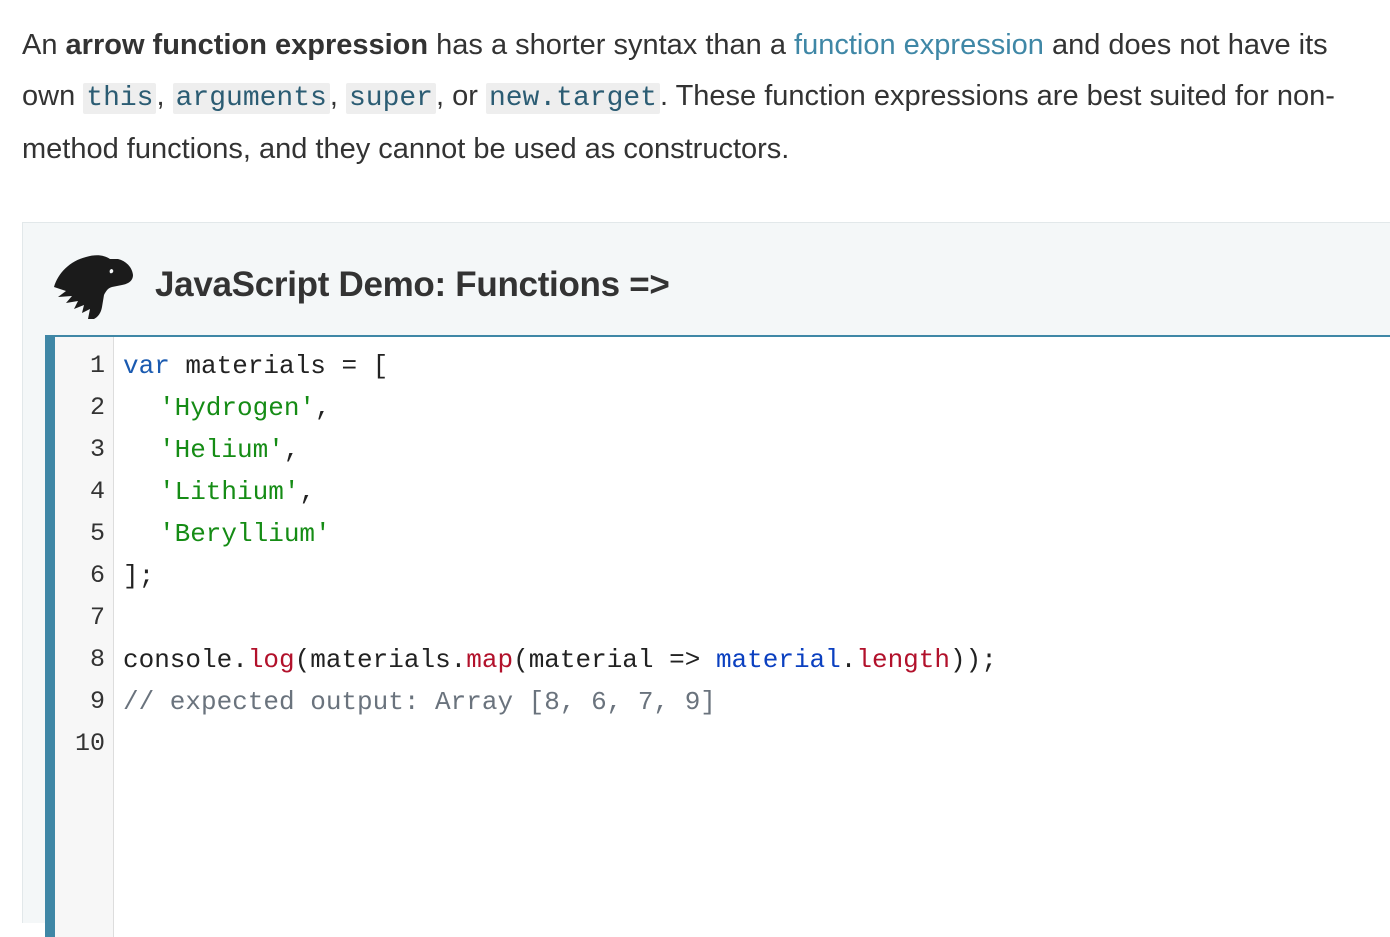  I want to click on code-line-9: // expected output: Array [8, 6, 7, 9], so click(419, 702).